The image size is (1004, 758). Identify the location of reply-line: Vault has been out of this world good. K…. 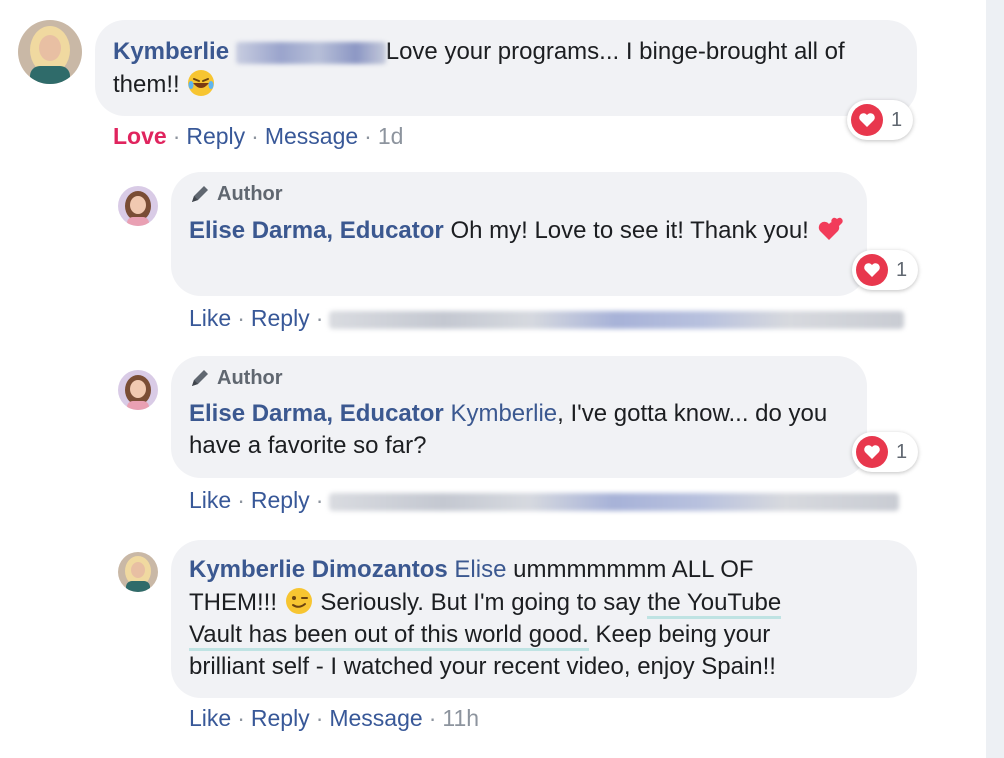
(543, 635).